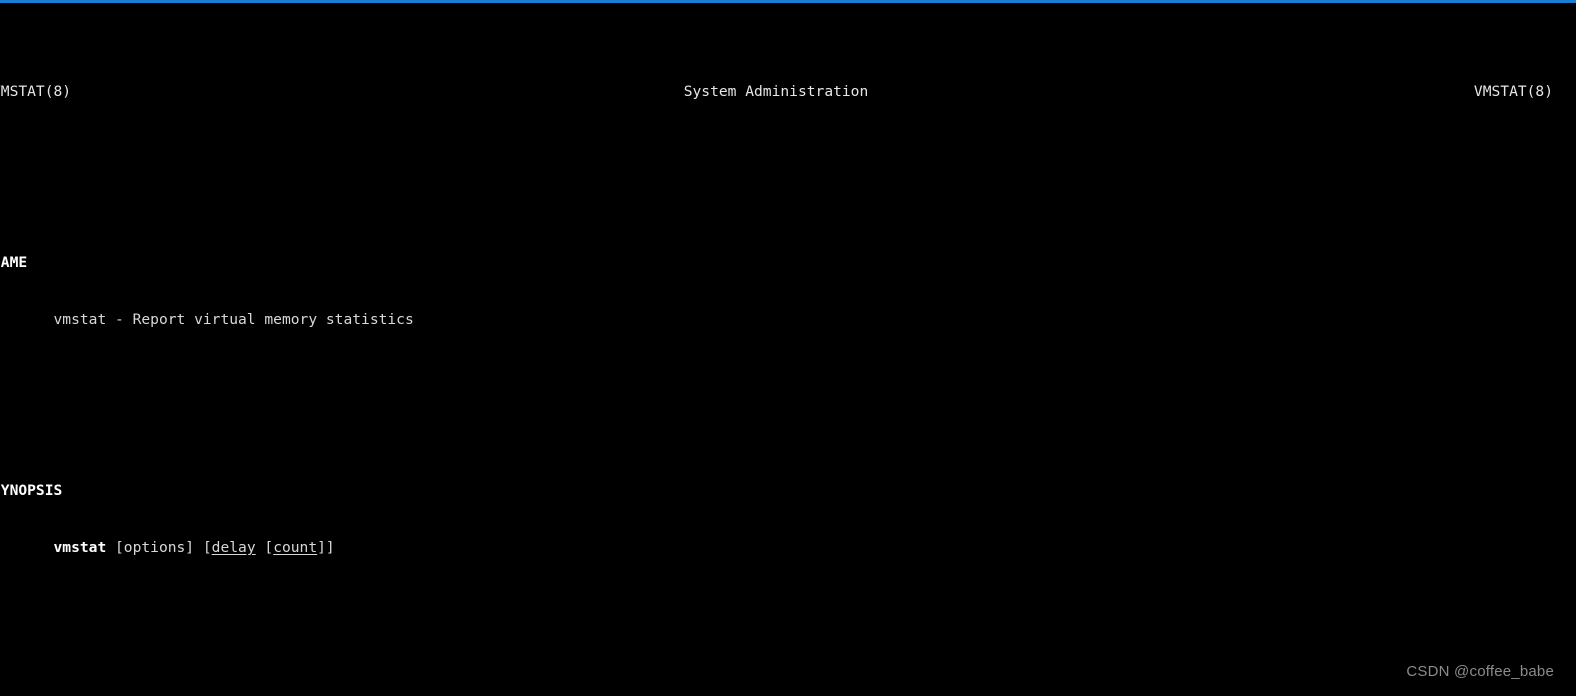  Describe the element at coordinates (264, 547) in the screenshot. I see `synopsis-mid: [` at that location.